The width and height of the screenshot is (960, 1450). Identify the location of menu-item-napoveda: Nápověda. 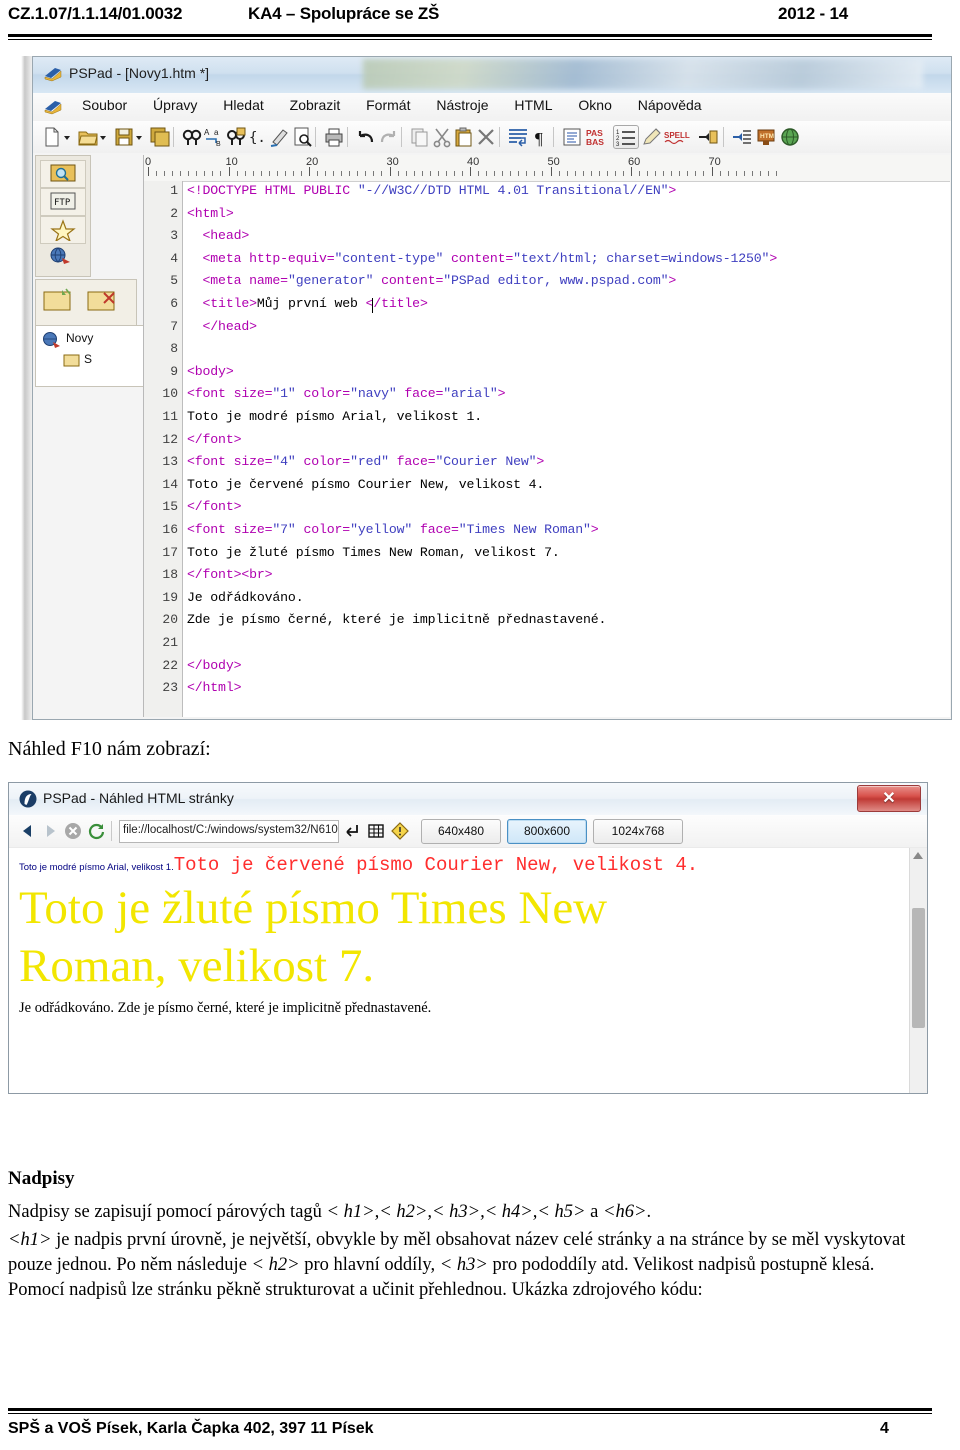
(670, 105).